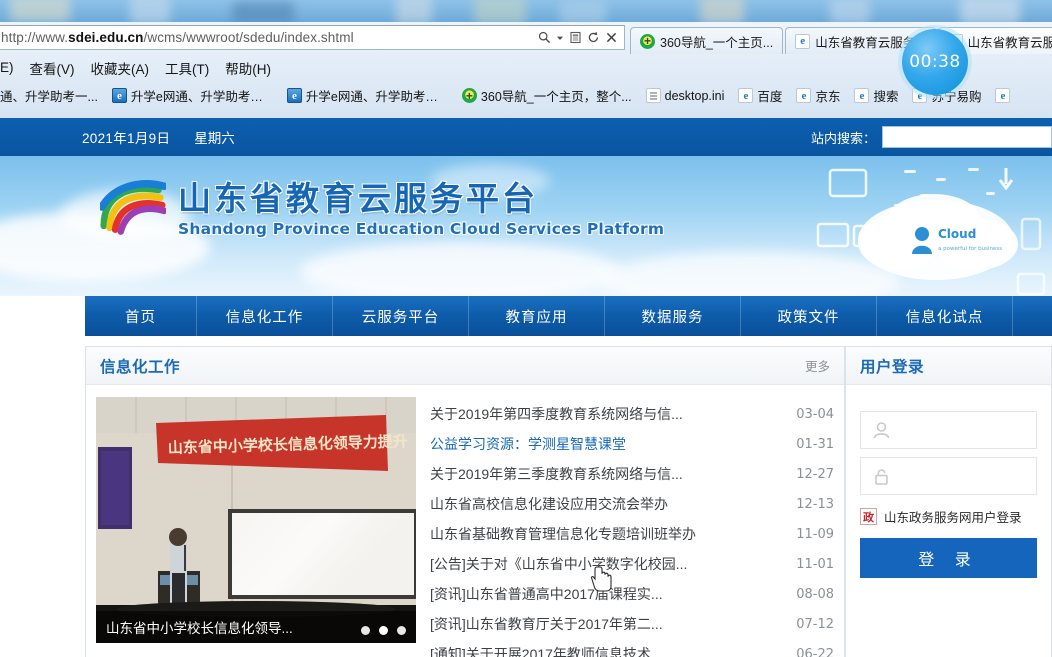 This screenshot has width=1052, height=657. What do you see at coordinates (7, 67) in the screenshot?
I see `menu-item-file: E)` at bounding box center [7, 67].